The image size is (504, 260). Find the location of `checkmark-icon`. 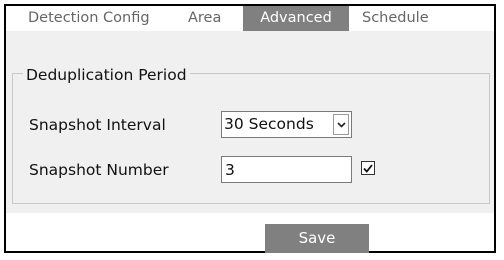

checkmark-icon is located at coordinates (368, 168).